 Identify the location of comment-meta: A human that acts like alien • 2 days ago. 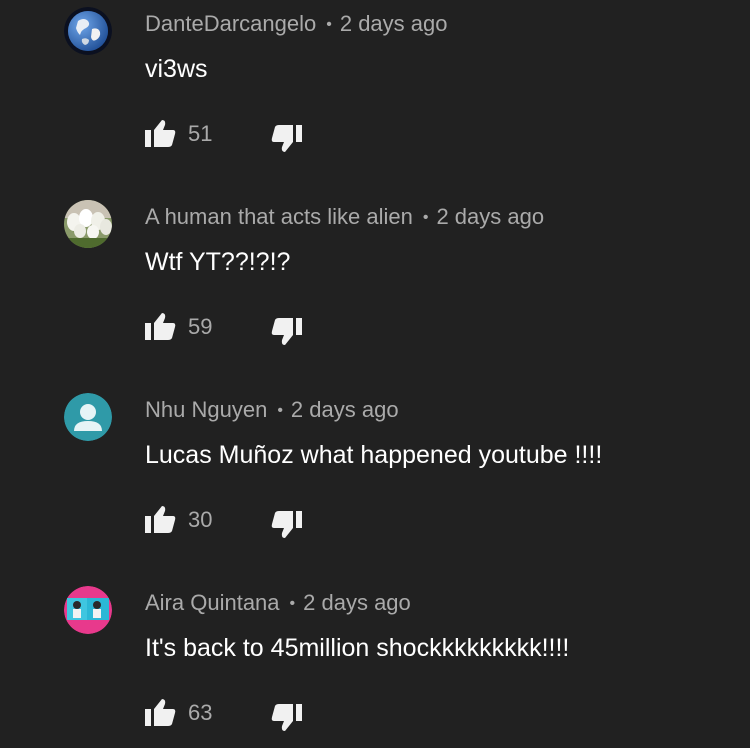
(344, 217).